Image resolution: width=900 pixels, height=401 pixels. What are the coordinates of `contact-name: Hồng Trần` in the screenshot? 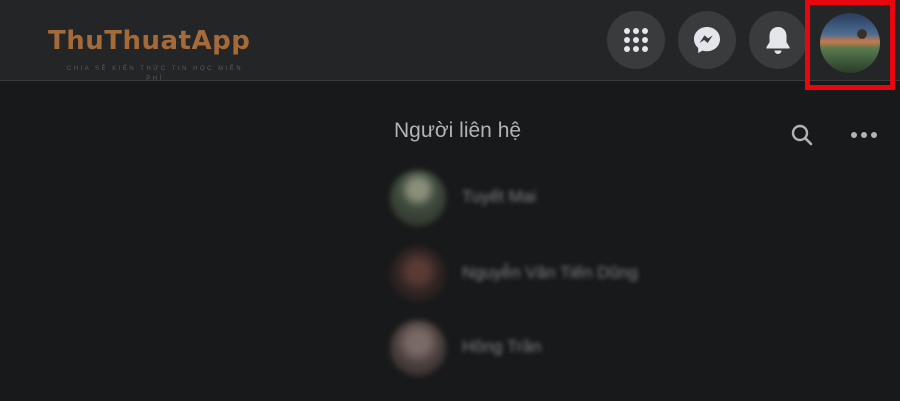 It's located at (502, 346).